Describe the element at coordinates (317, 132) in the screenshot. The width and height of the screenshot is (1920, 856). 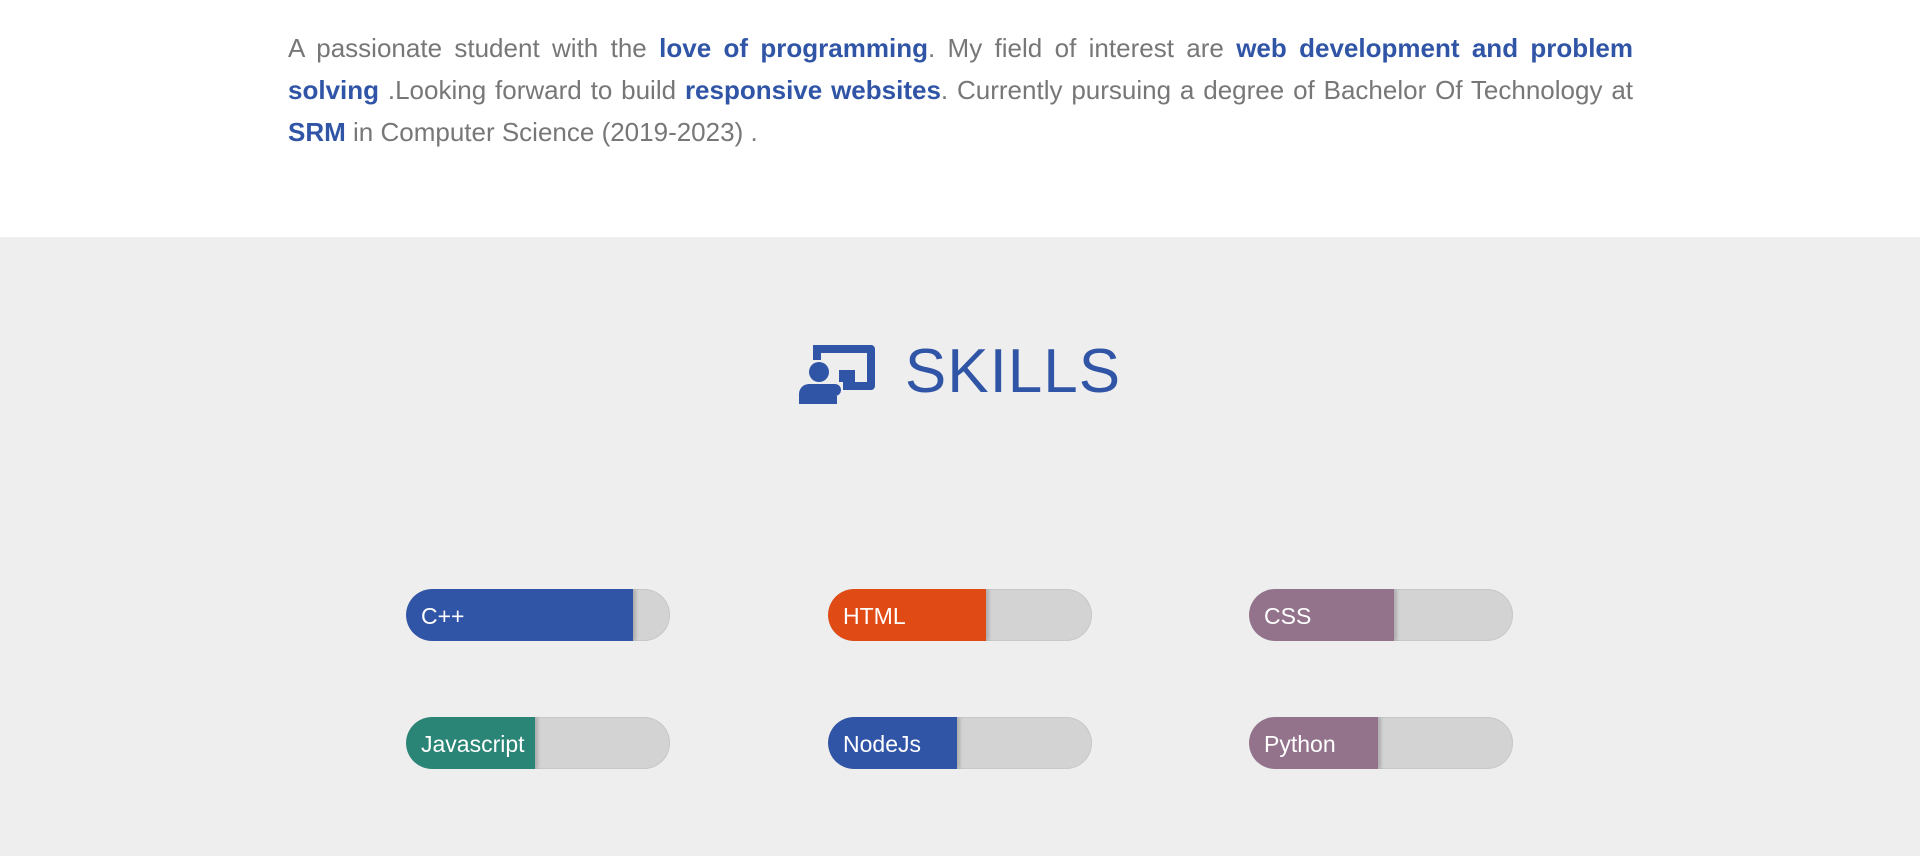
I see `about-highlight: SRM` at that location.